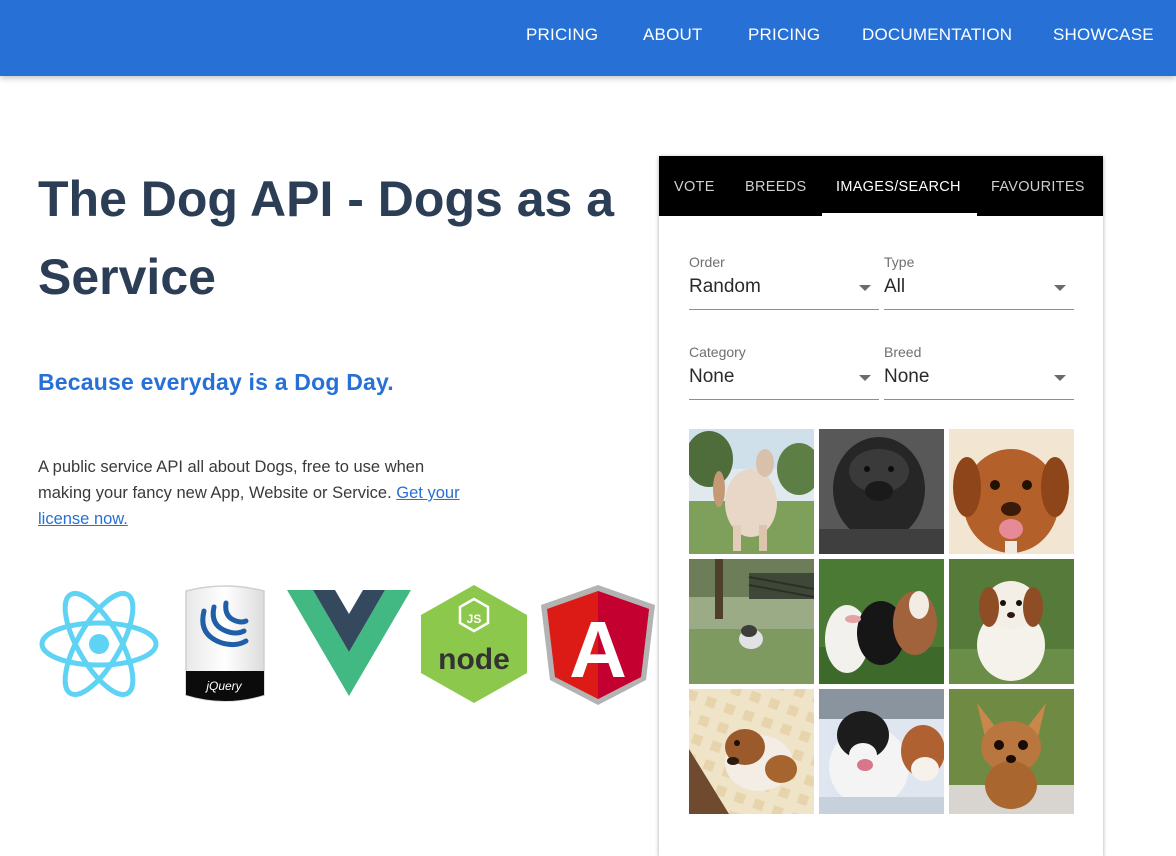 The height and width of the screenshot is (856, 1176). What do you see at coordinates (775, 187) in the screenshot?
I see `tab-breeds: BREEDS` at bounding box center [775, 187].